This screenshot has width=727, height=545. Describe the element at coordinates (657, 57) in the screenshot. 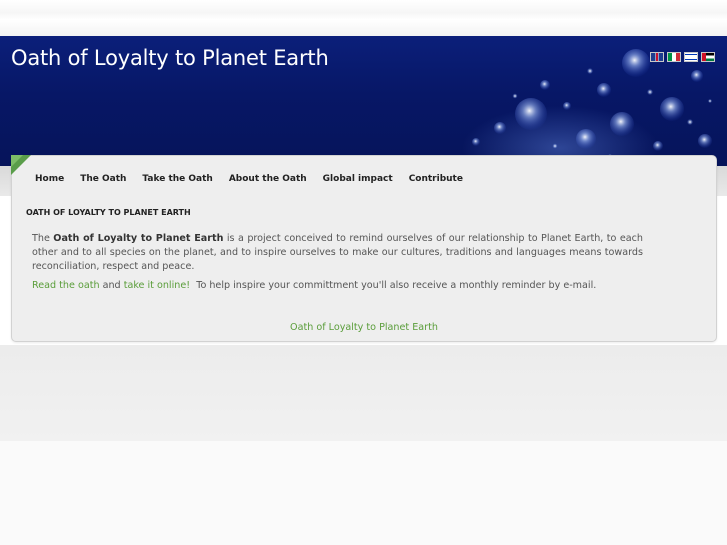

I see `flag-uk-icon` at that location.